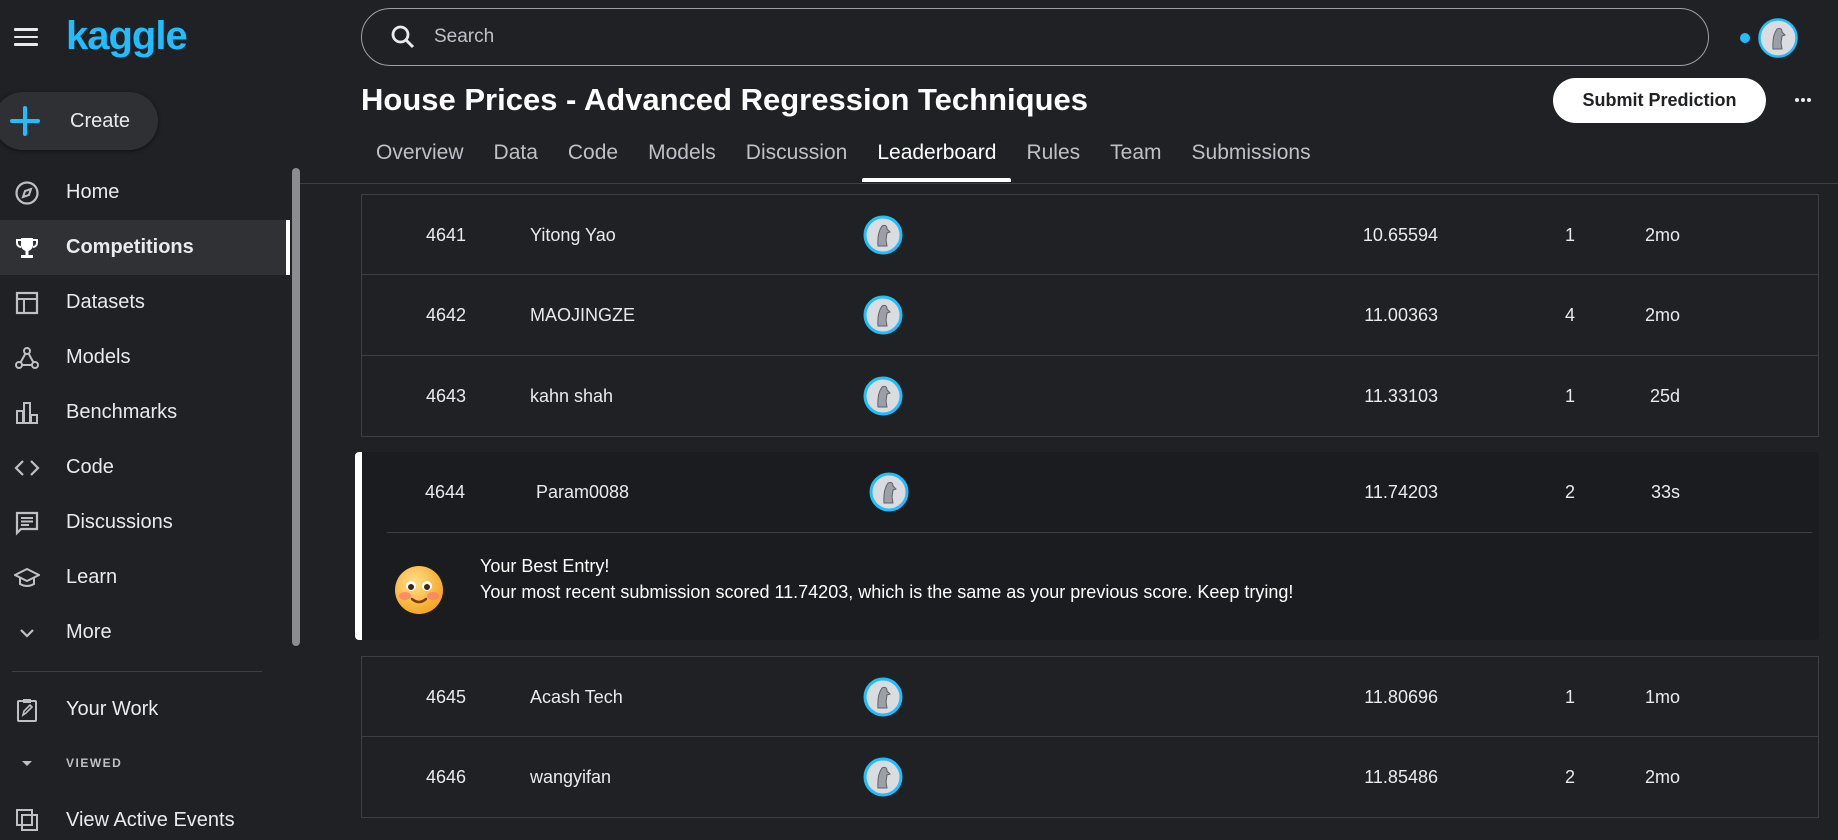 The image size is (1838, 840). What do you see at coordinates (145, 577) in the screenshot?
I see `sidebar-item-learn: Learn` at bounding box center [145, 577].